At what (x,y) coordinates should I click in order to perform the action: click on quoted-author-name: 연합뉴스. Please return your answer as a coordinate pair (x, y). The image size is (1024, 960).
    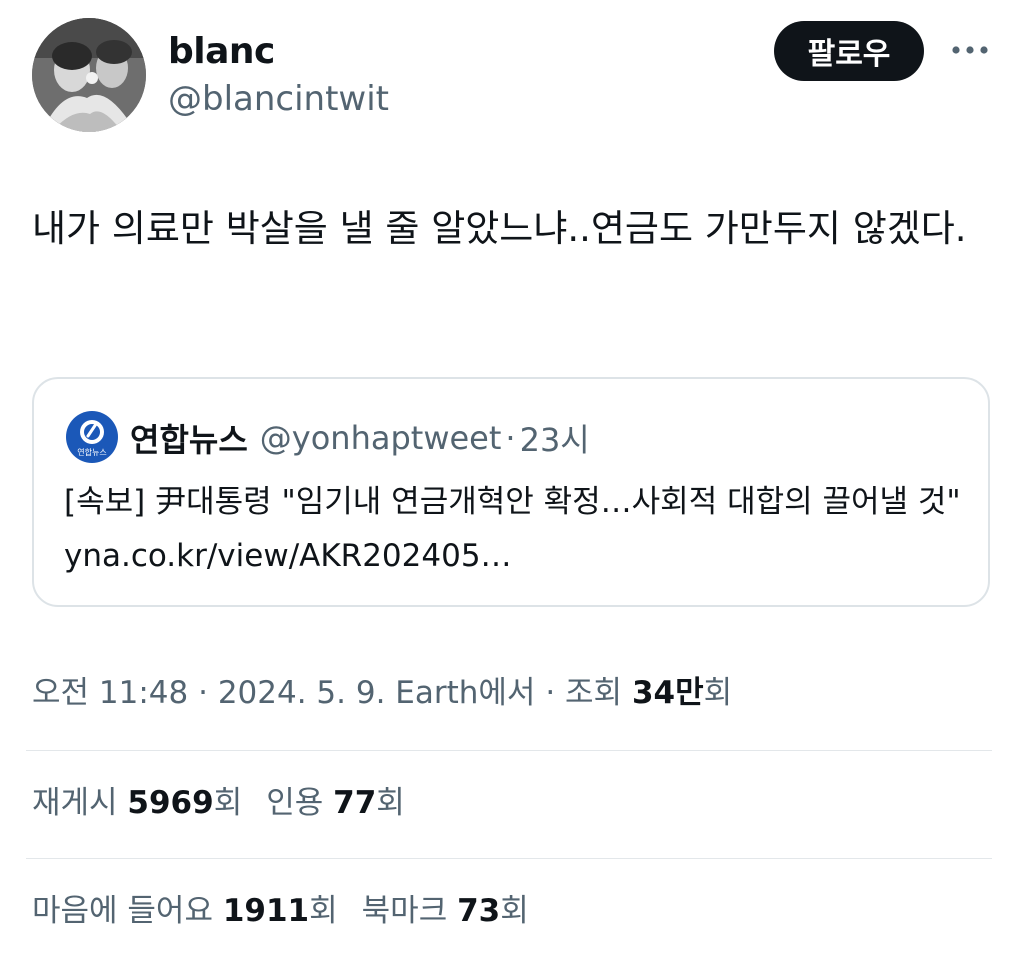
    Looking at the image, I should click on (189, 440).